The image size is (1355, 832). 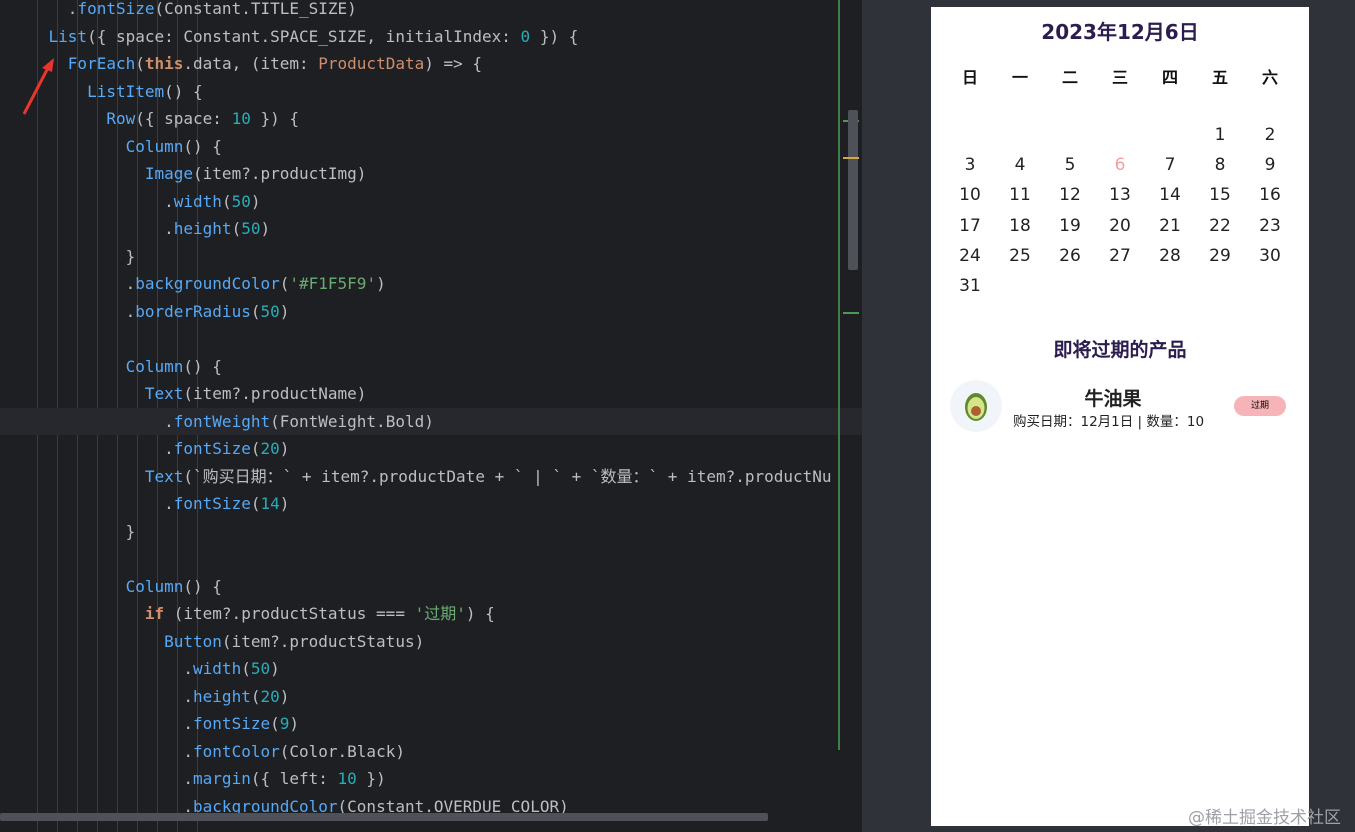 I want to click on calendar-day: 17, so click(x=970, y=226).